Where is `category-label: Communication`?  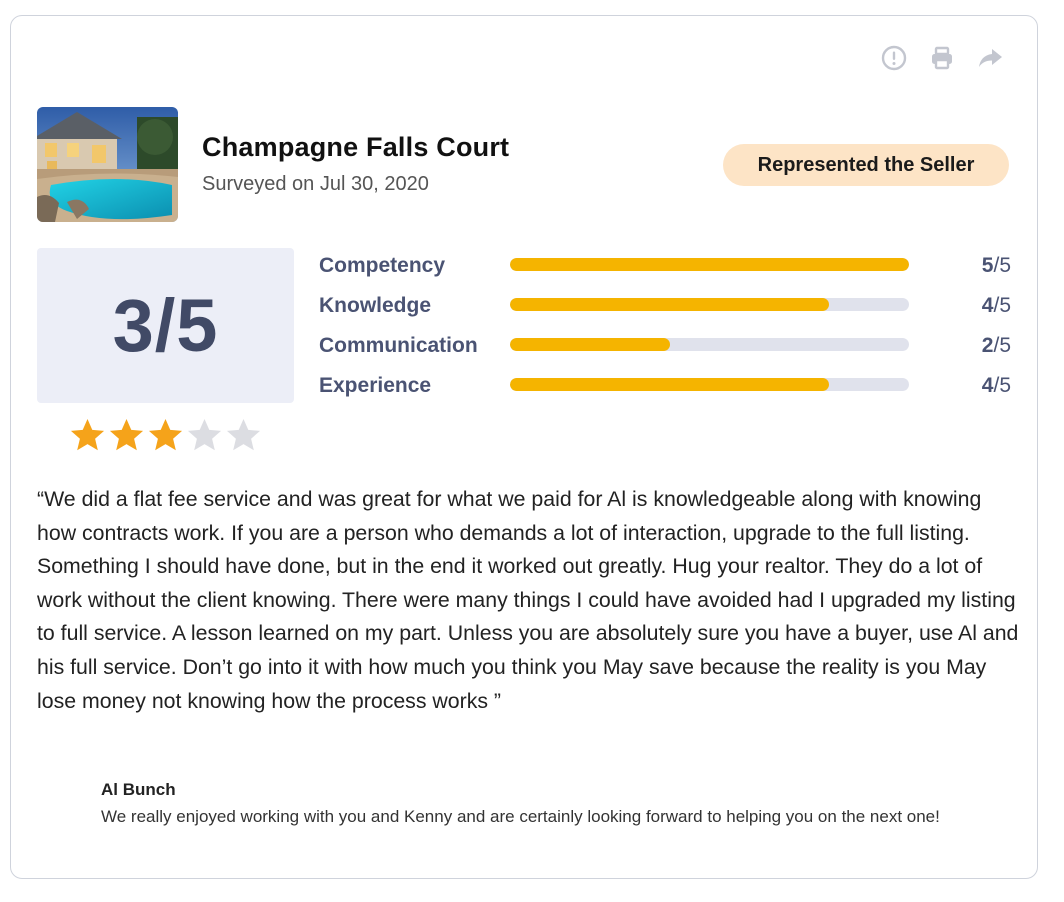
category-label: Communication is located at coordinates (398, 345).